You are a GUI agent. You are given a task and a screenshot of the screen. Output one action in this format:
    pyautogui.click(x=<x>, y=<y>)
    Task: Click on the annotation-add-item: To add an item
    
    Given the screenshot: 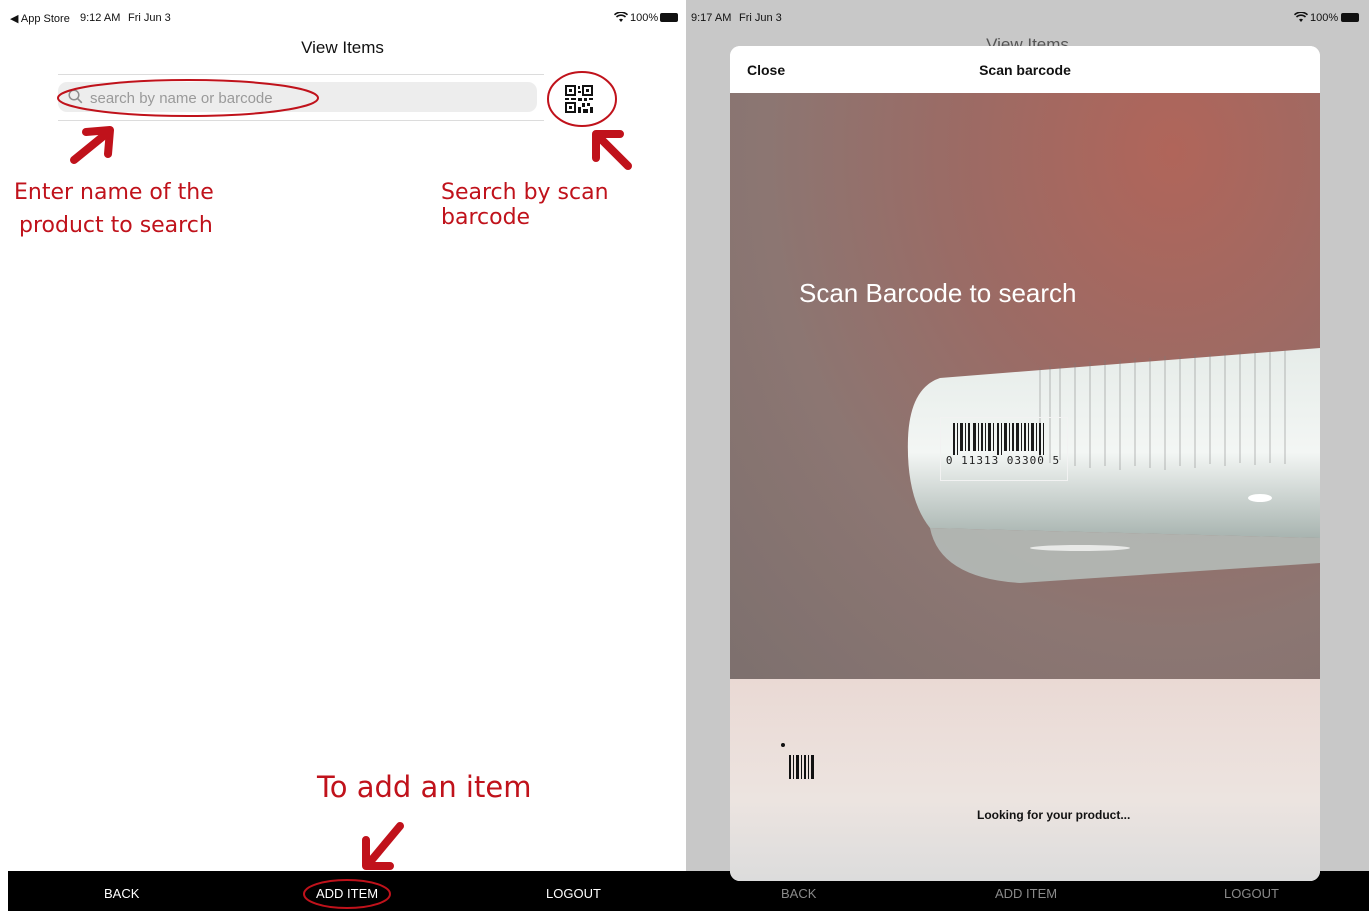 What is the action you would take?
    pyautogui.click(x=424, y=787)
    